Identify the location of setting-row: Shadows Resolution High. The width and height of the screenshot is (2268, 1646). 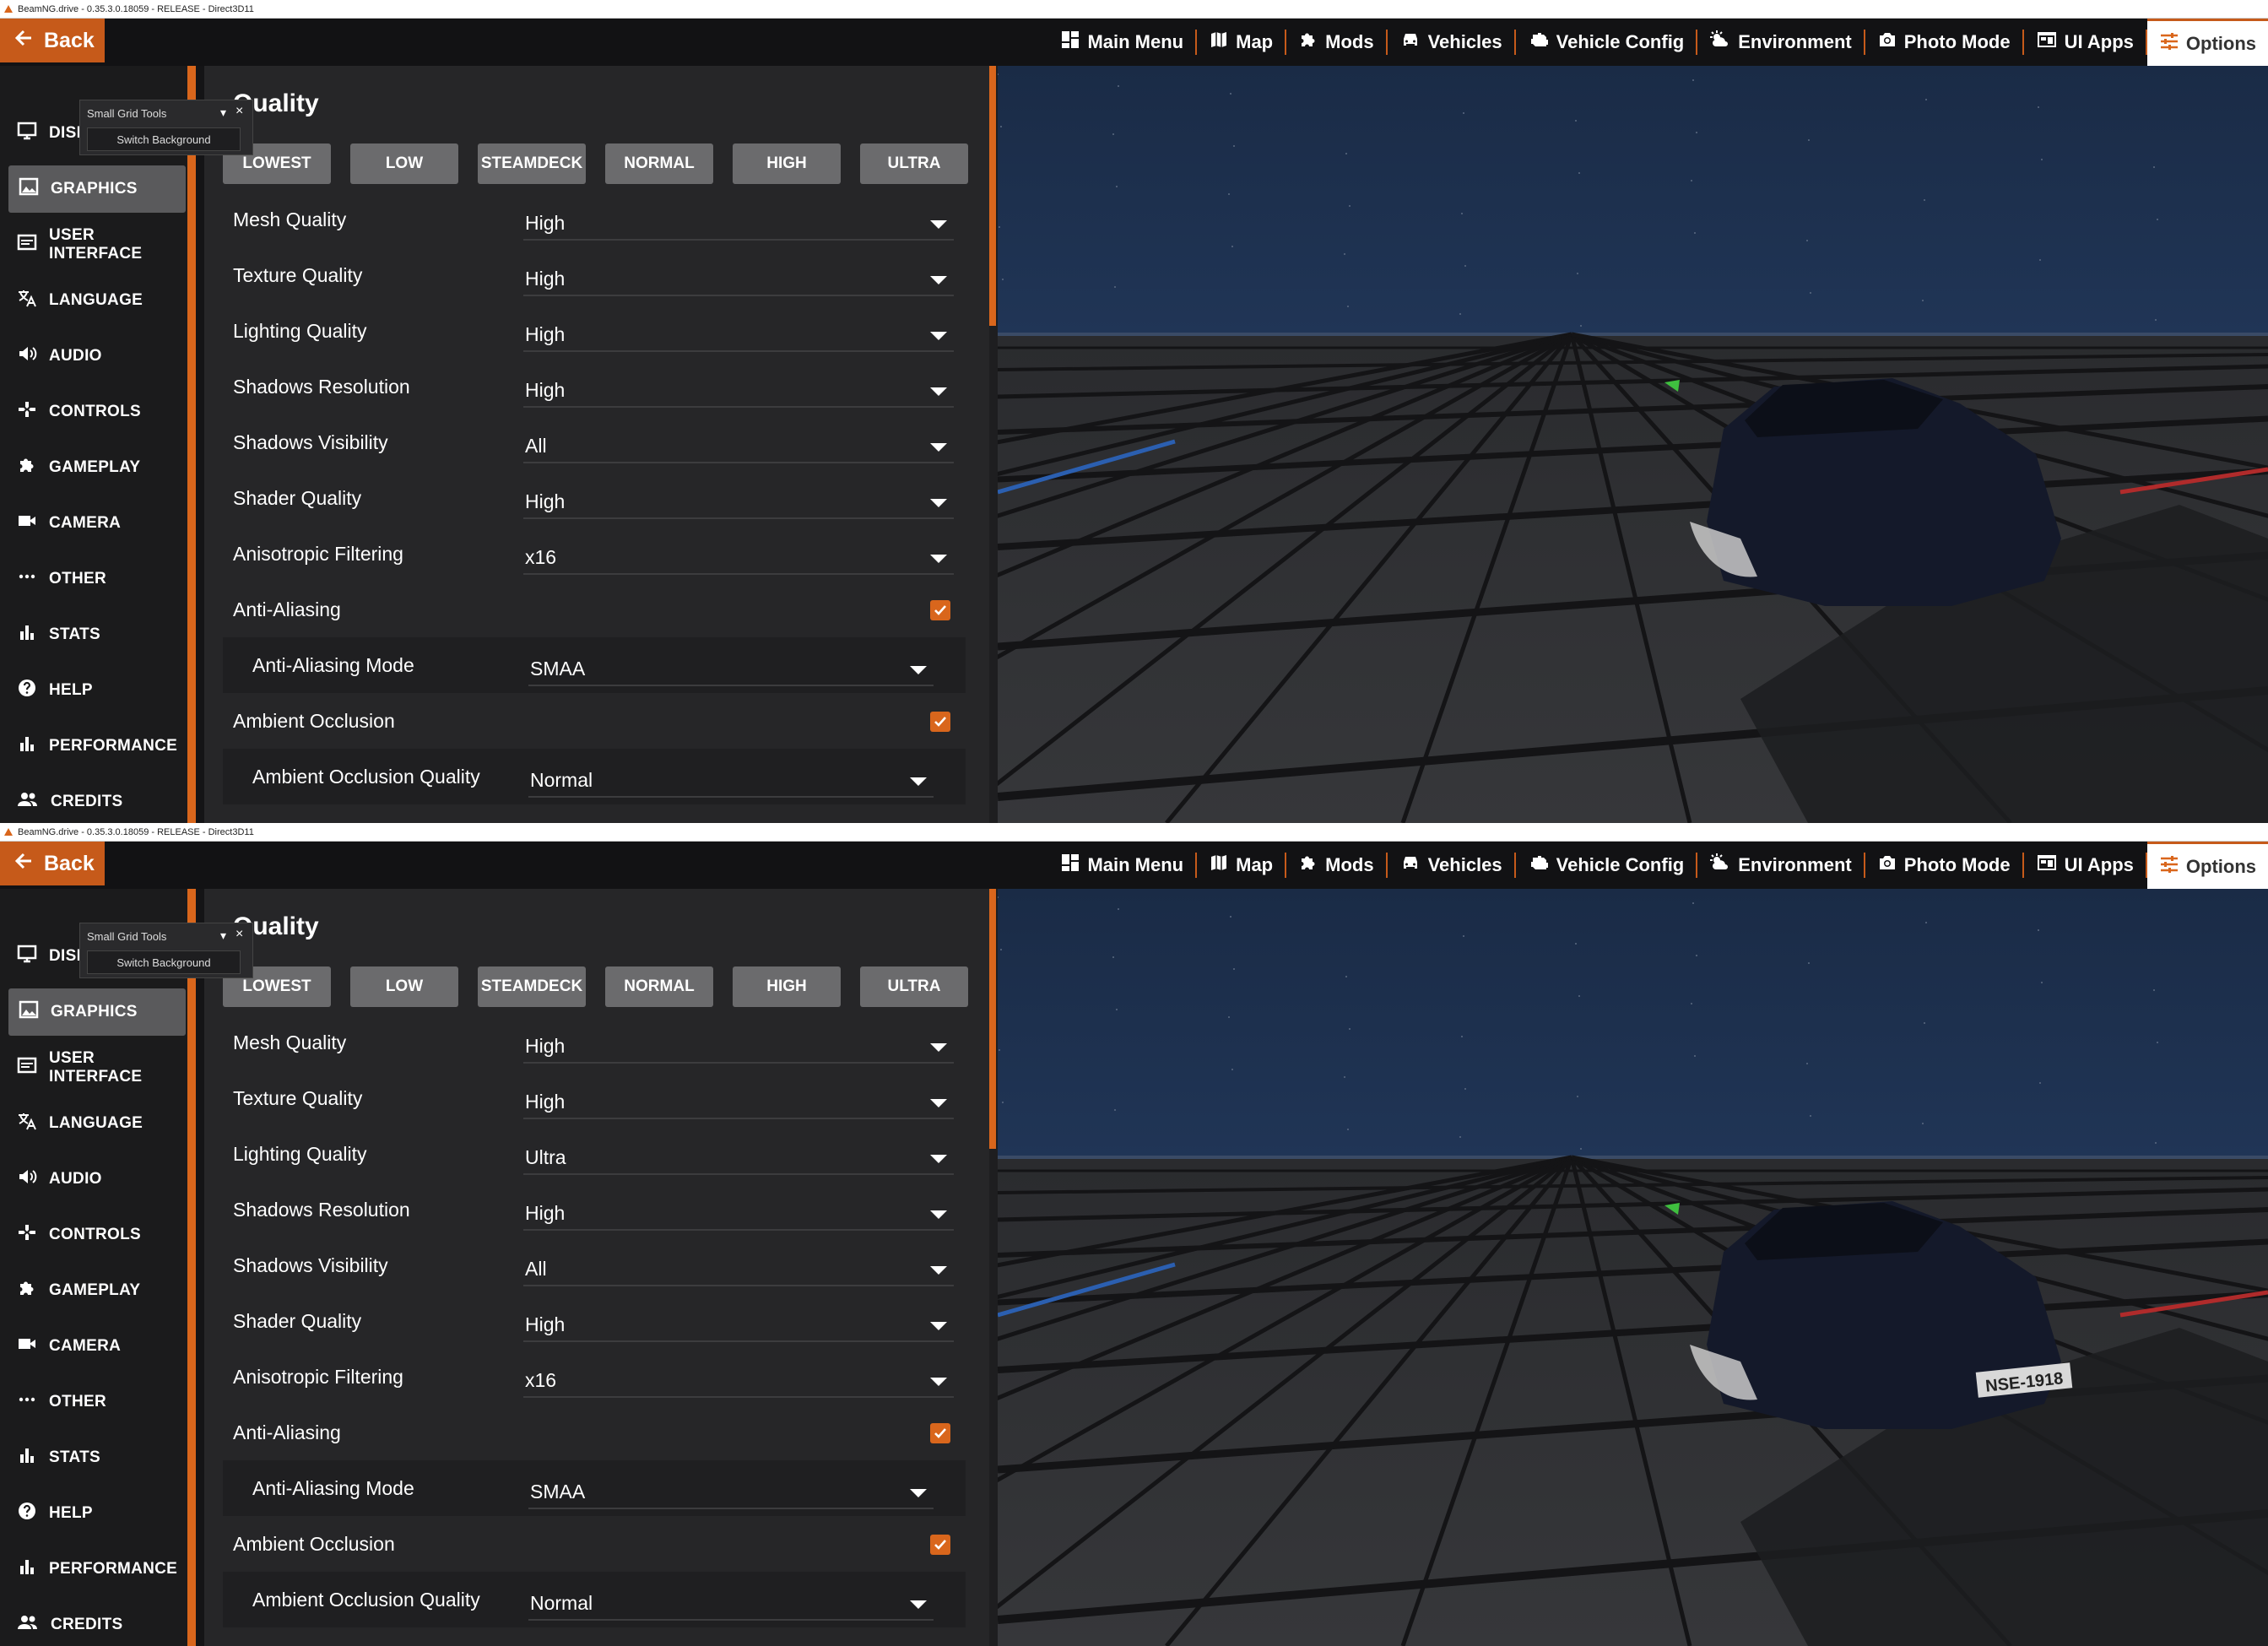
(592, 386).